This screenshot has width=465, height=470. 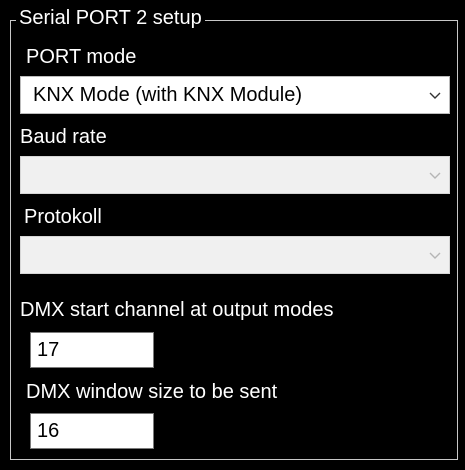 I want to click on dmx-start-channel-input: 17, so click(x=92, y=350).